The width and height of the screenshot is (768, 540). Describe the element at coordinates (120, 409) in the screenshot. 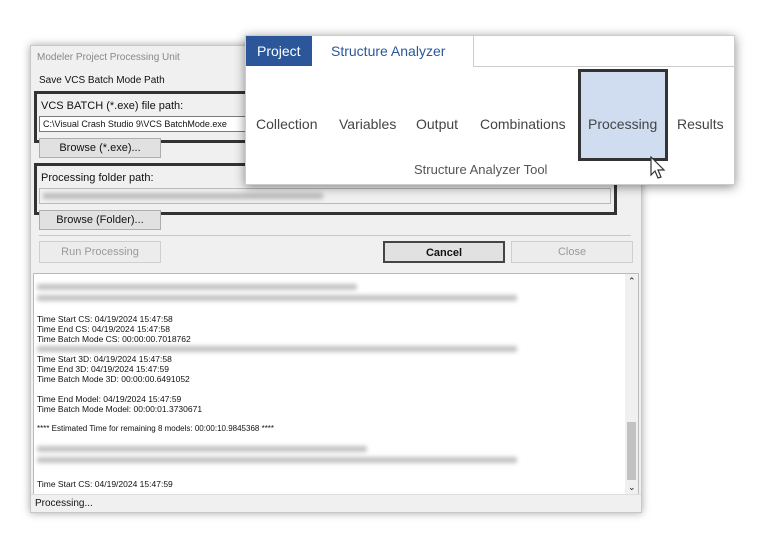

I see `log-line: Time Batch Mode Model: 00:00:01.3730671` at that location.